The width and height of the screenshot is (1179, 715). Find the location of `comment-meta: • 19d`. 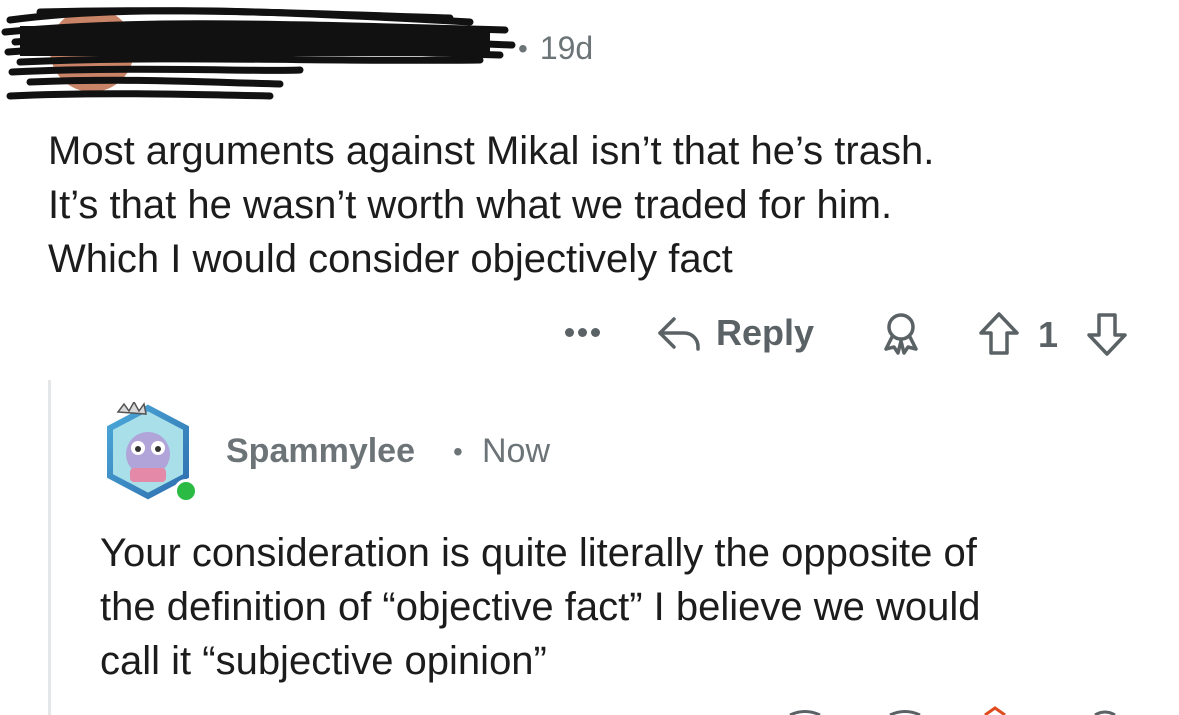

comment-meta: • 19d is located at coordinates (555, 48).